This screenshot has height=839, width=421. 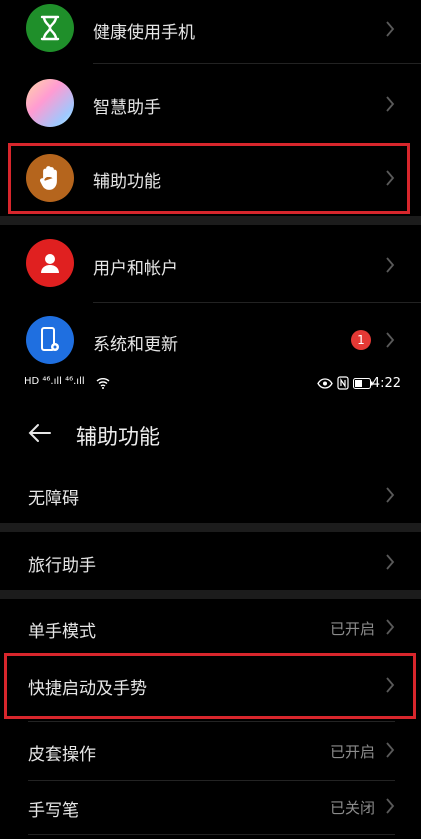 What do you see at coordinates (118, 437) in the screenshot?
I see `page-title: 辅助功能` at bounding box center [118, 437].